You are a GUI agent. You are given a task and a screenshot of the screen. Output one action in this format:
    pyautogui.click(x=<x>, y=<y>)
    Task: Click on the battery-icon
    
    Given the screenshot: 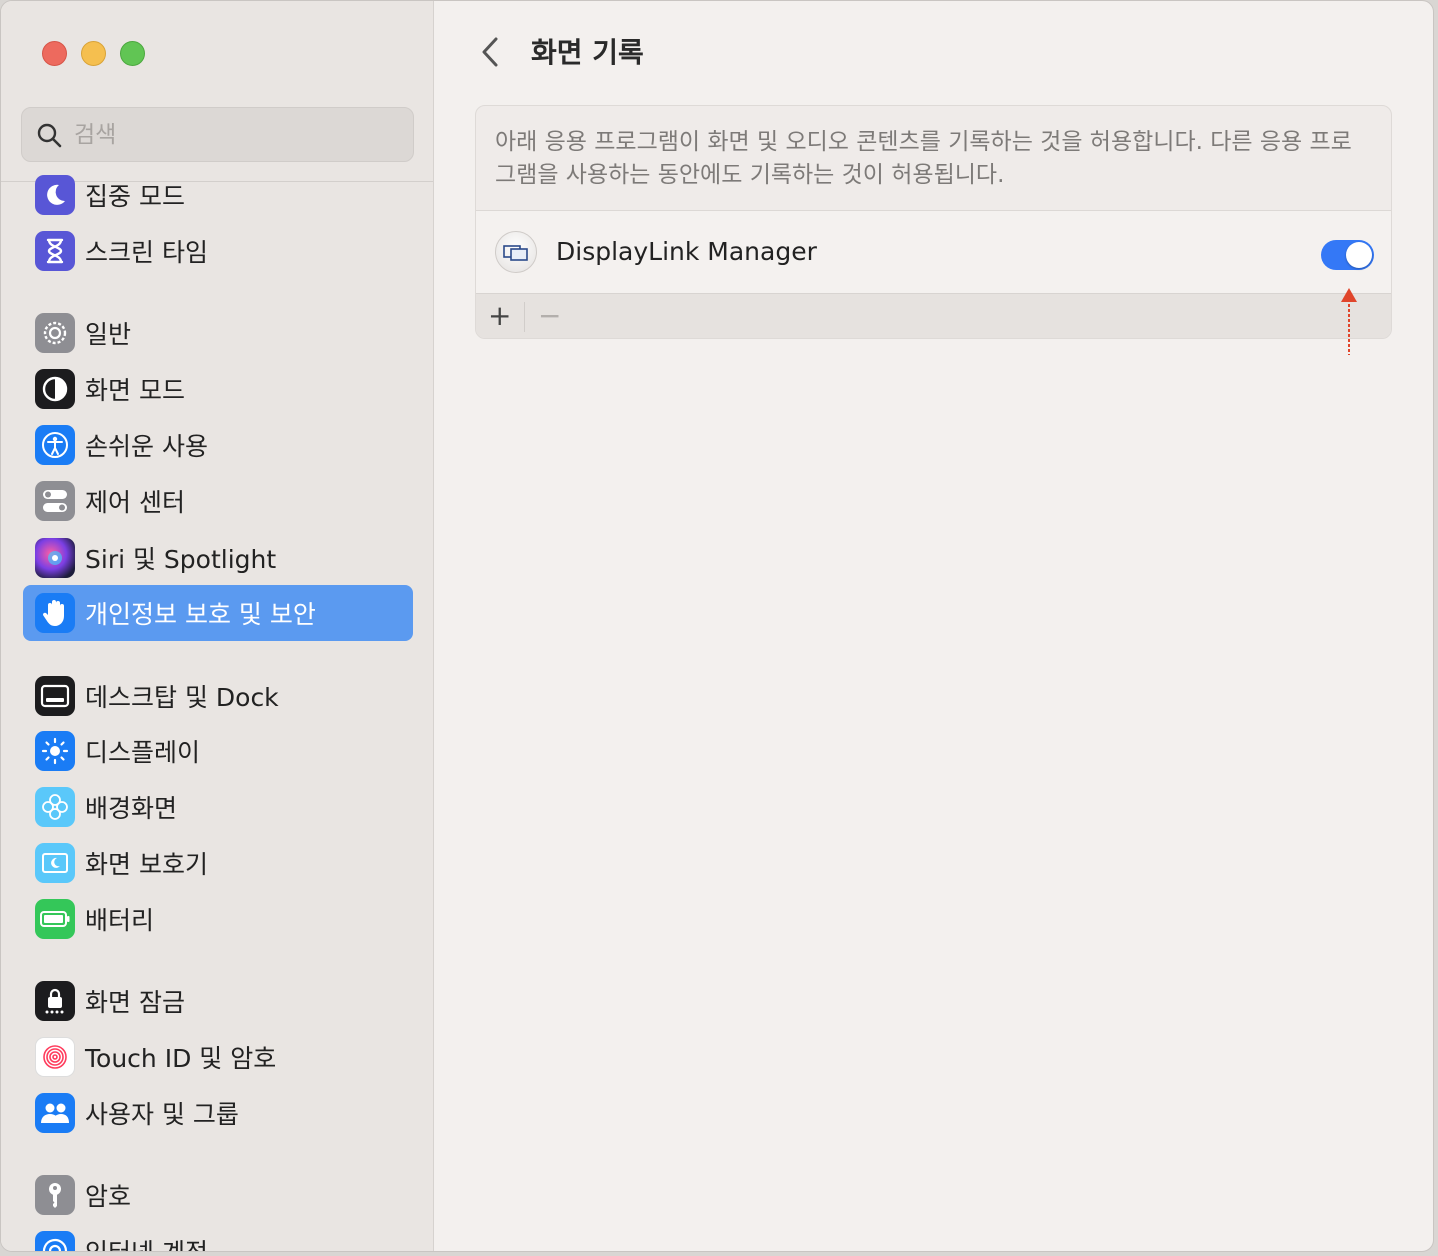 What is the action you would take?
    pyautogui.click(x=55, y=919)
    